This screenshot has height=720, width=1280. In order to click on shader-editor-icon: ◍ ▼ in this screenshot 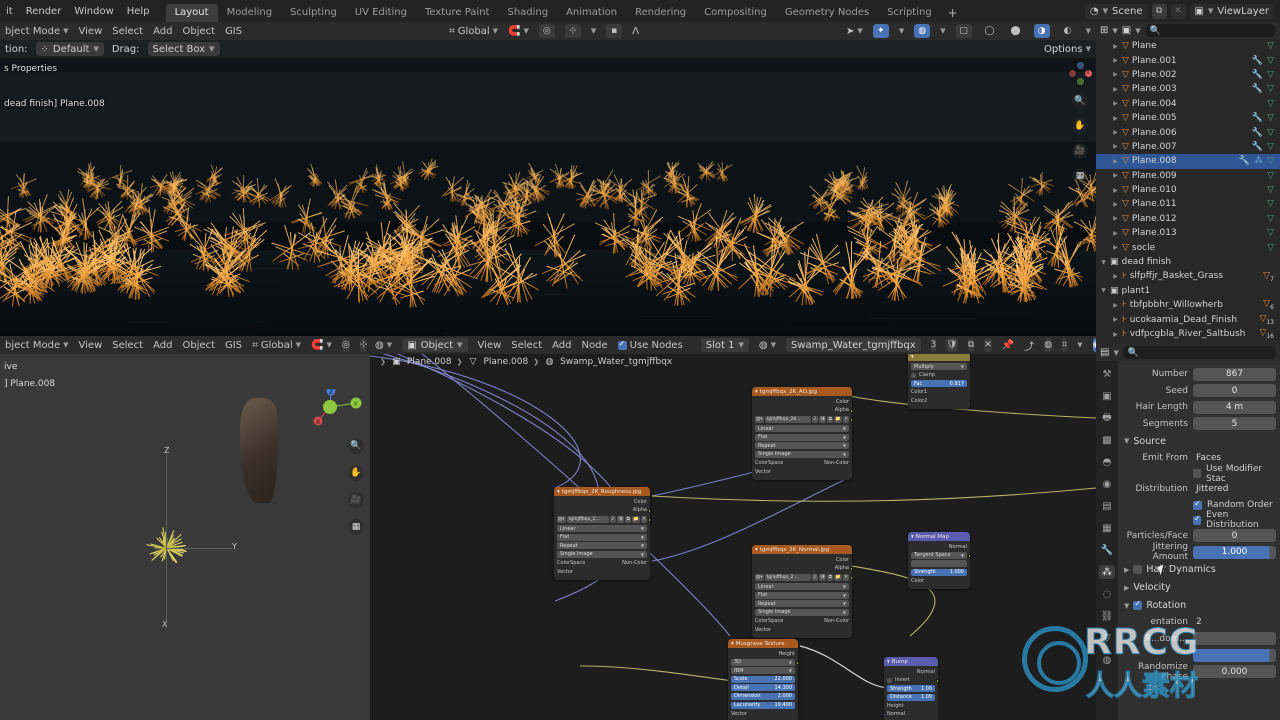, I will do `click(383, 345)`.